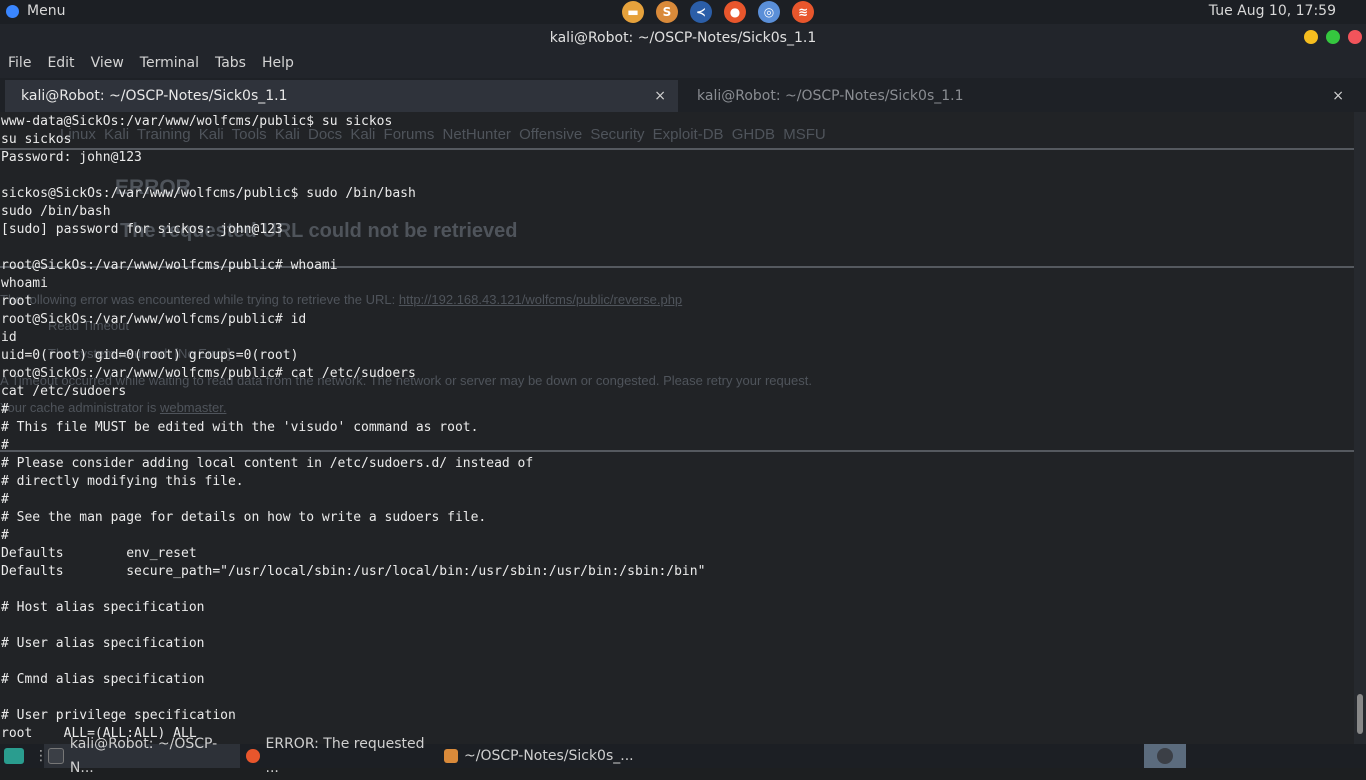 Image resolution: width=1366 pixels, height=780 pixels. Describe the element at coordinates (683, 65) in the screenshot. I see `menu-bar: File Edit View Terminal Tabs Help` at that location.